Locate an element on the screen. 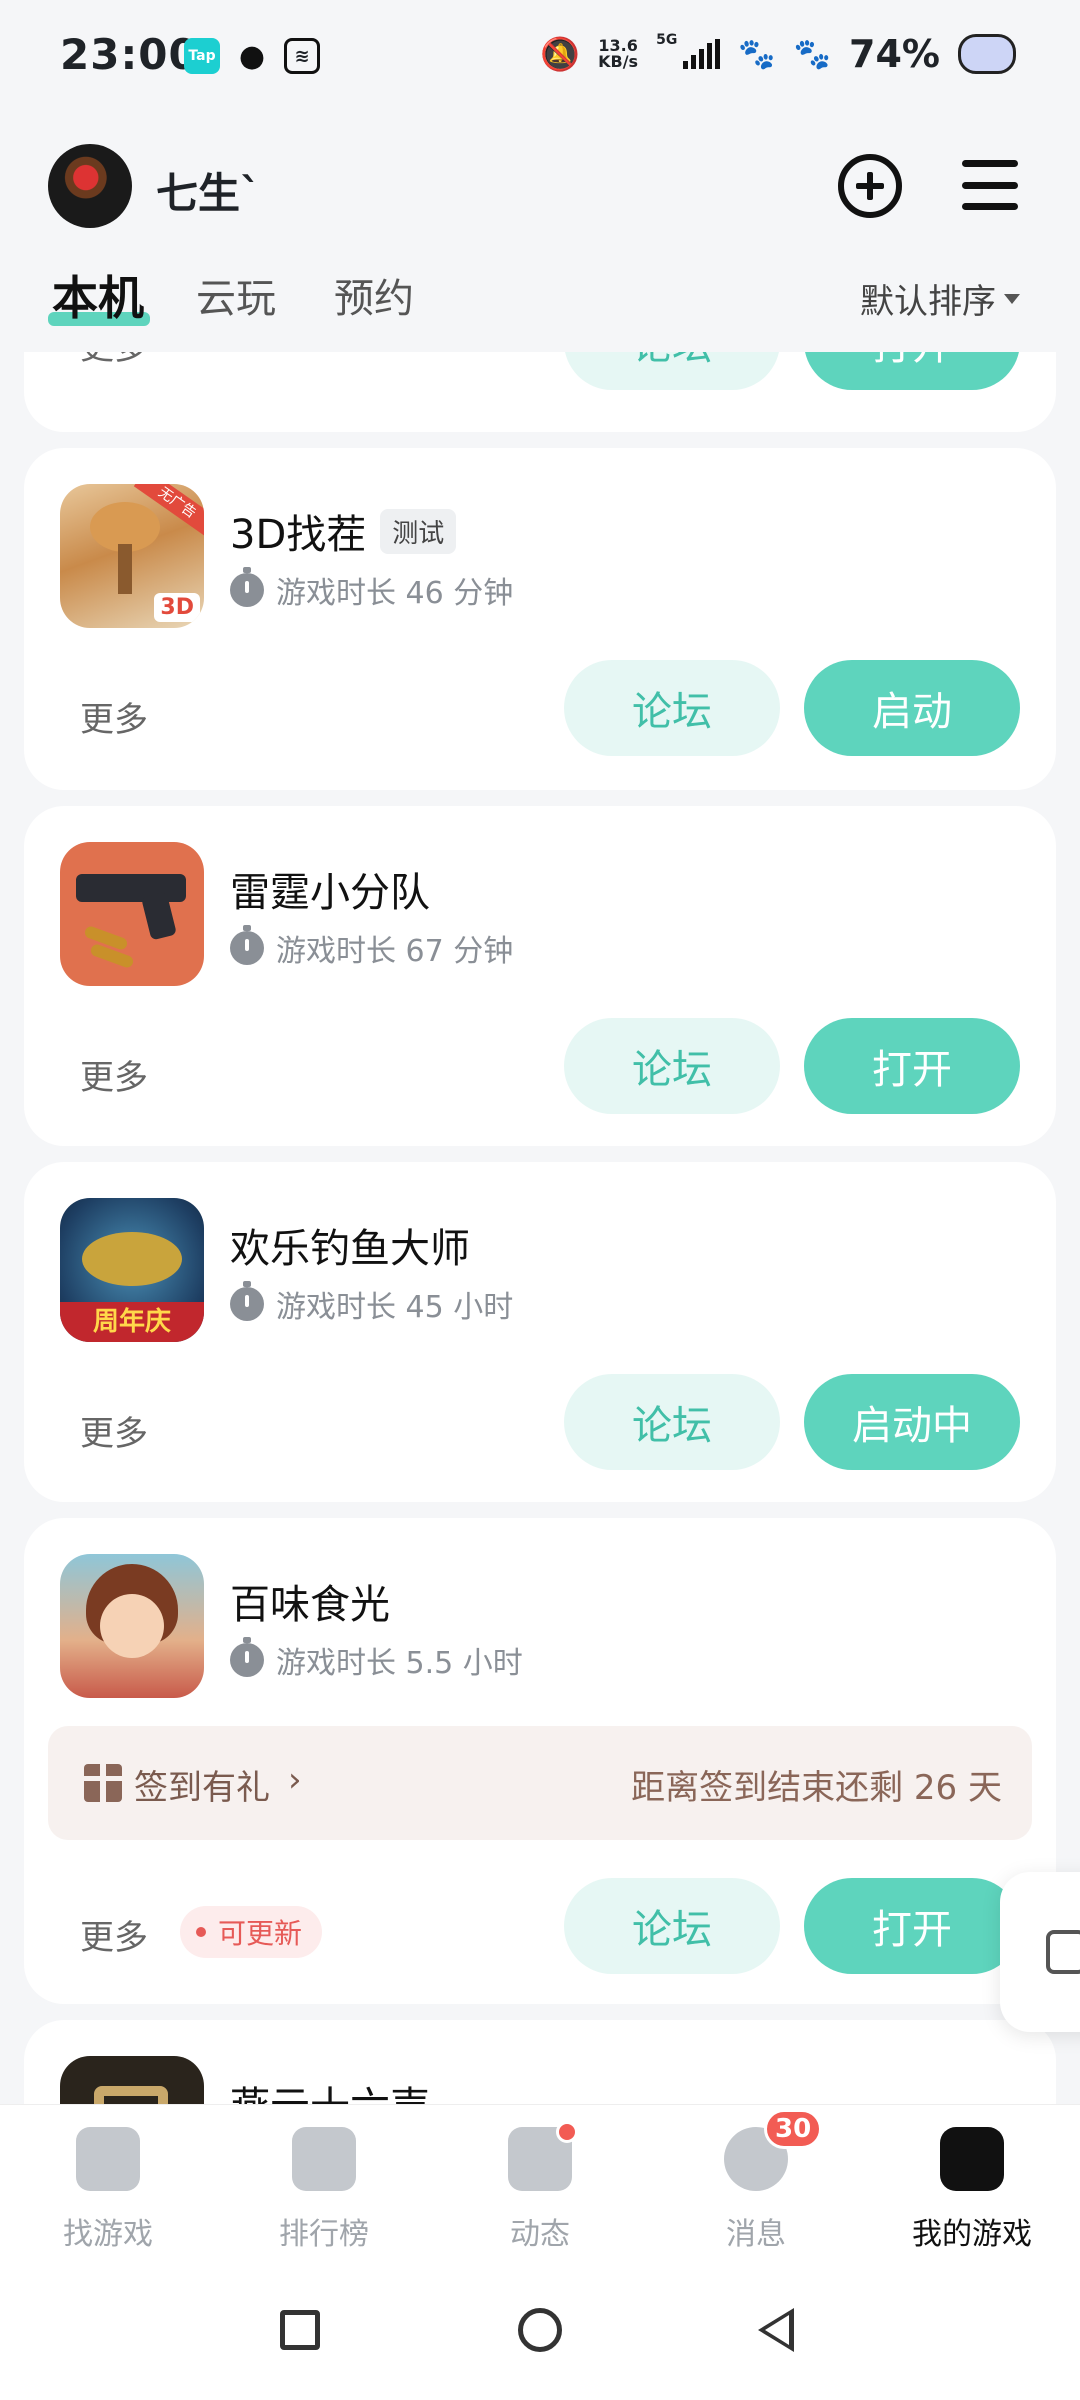 The height and width of the screenshot is (2400, 1080). nav-my-games: 我的游戏 is located at coordinates (972, 2190).